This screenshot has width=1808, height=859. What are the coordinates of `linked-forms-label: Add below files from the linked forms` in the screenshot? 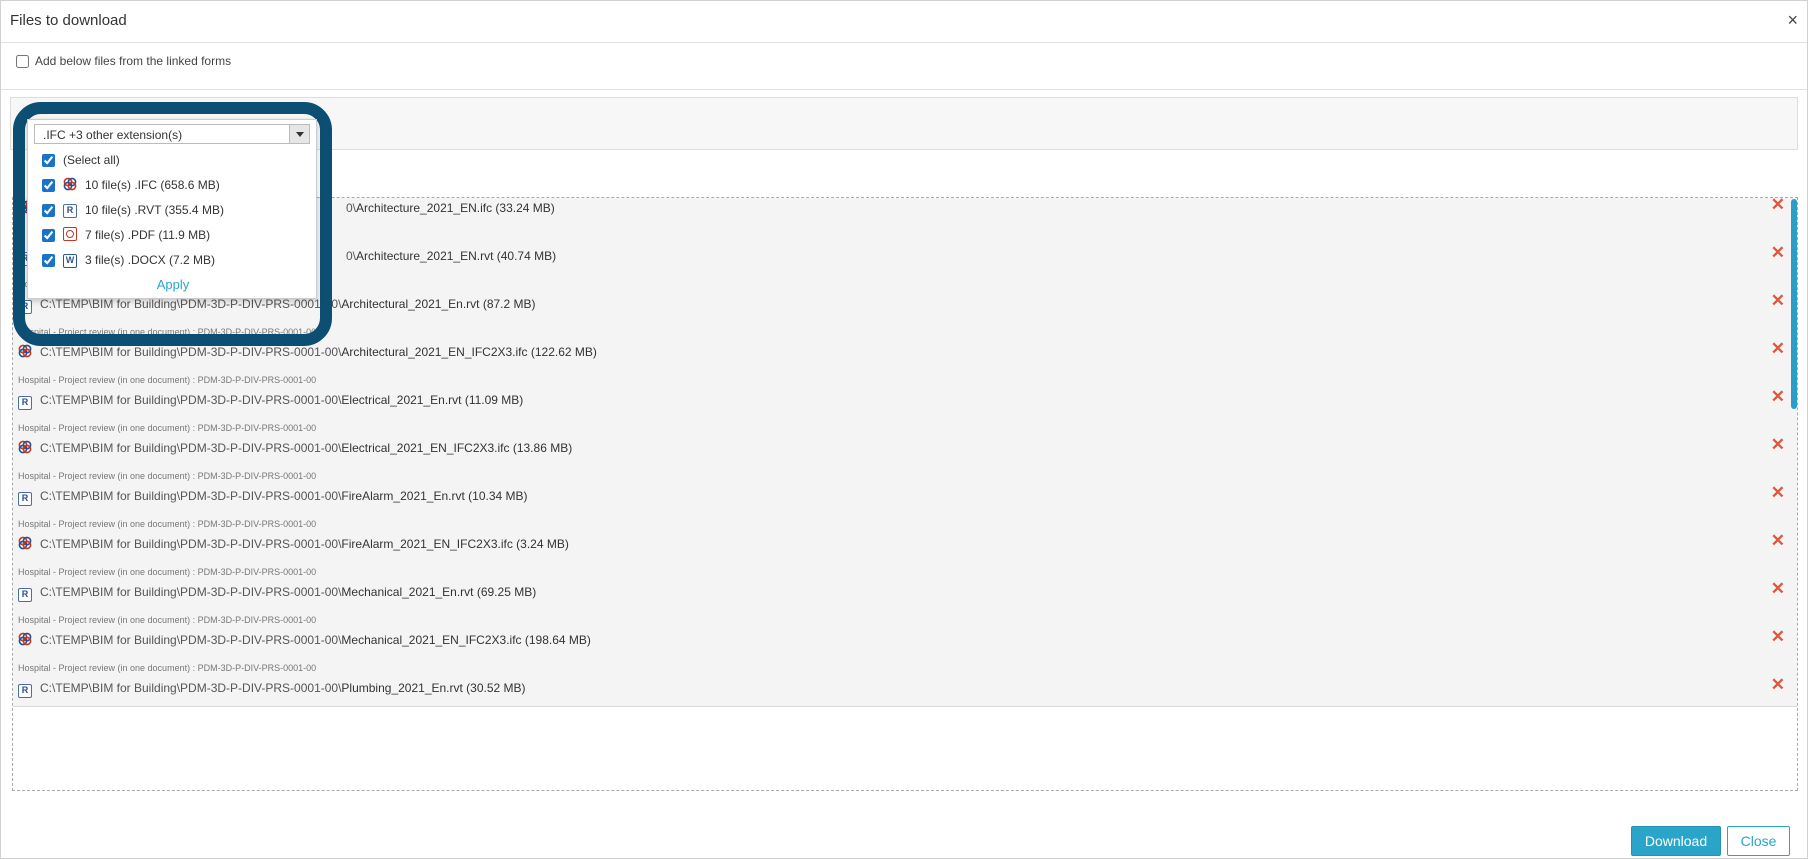 It's located at (133, 61).